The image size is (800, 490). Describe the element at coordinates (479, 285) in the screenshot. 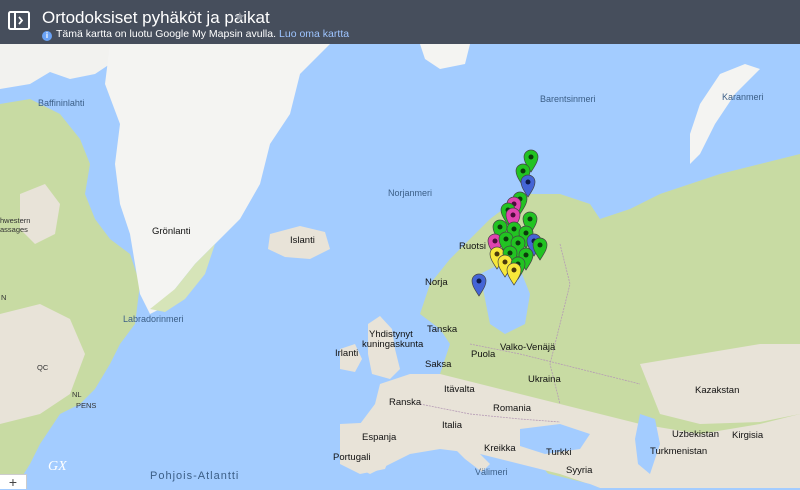

I see `pin-blue` at that location.